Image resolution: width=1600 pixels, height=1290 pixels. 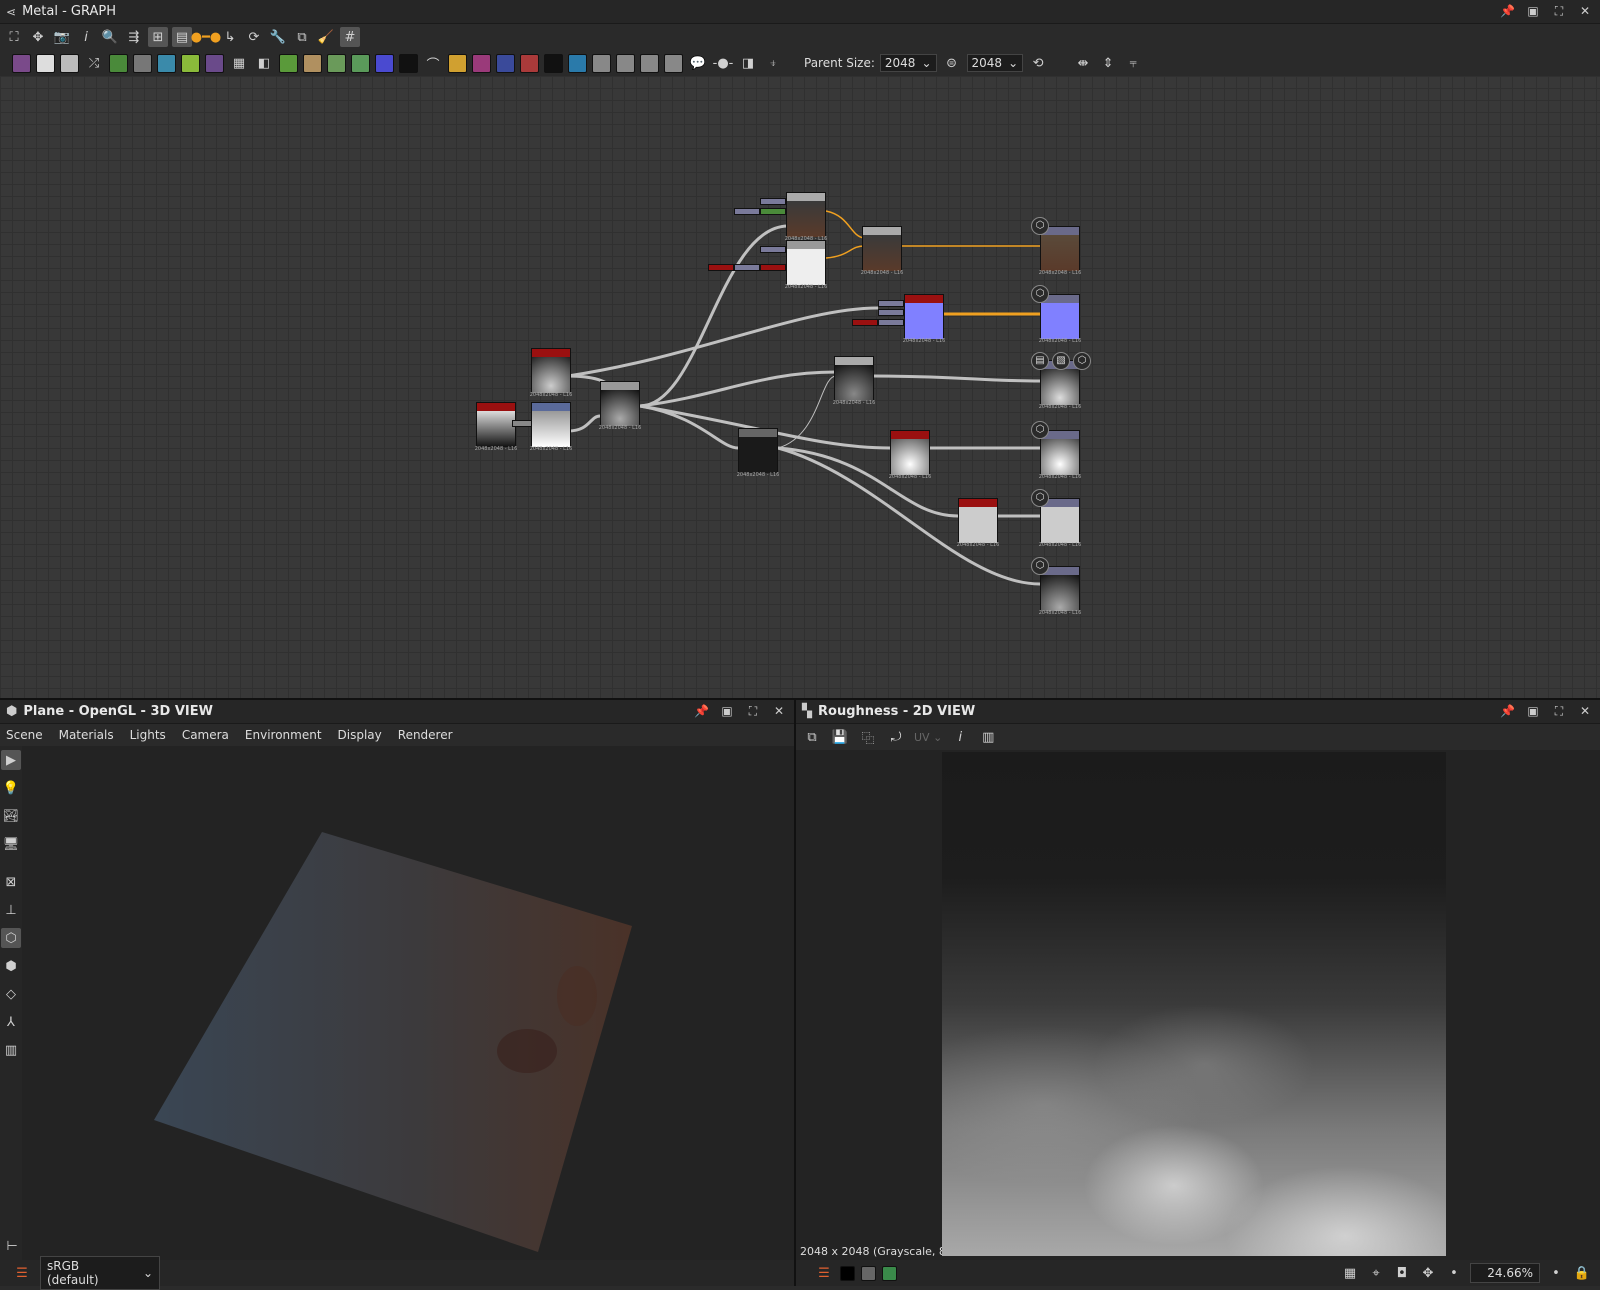 What do you see at coordinates (350, 37) in the screenshot?
I see `snap-grid-icon: #` at bounding box center [350, 37].